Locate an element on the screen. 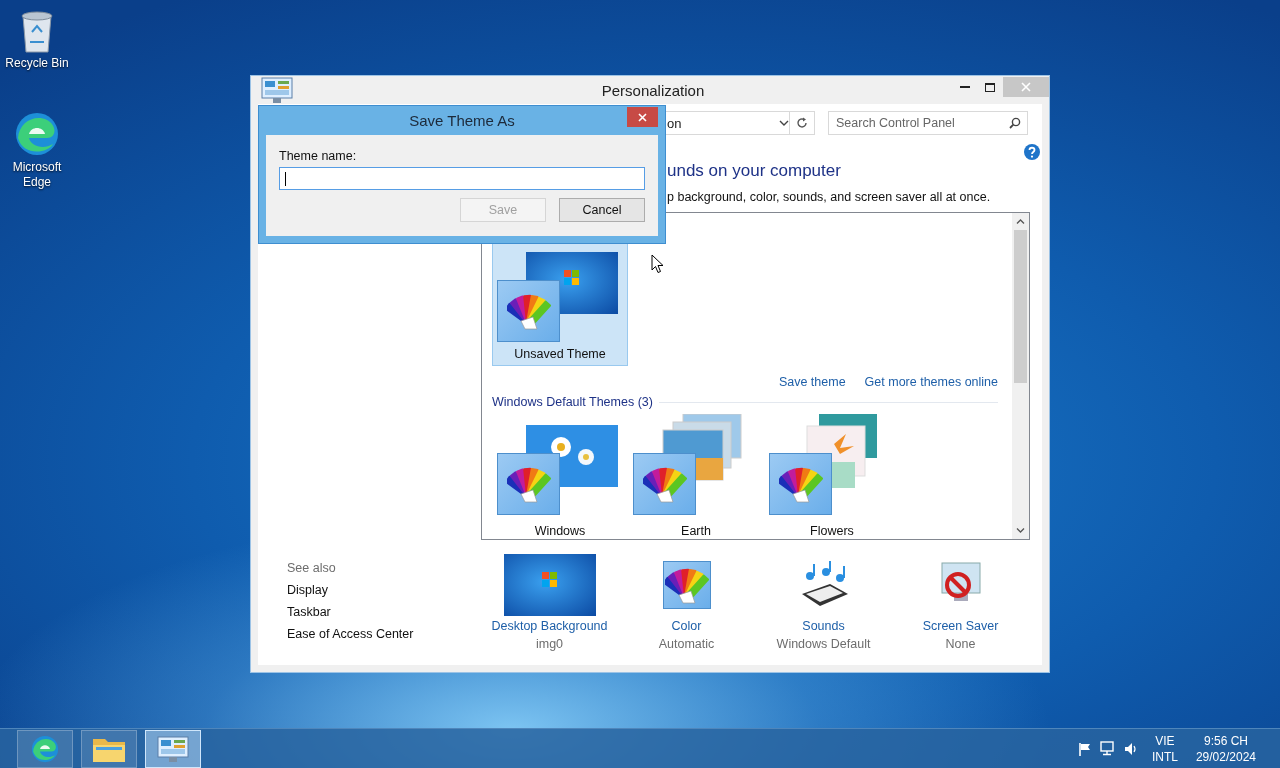 Image resolution: width=1280 pixels, height=768 pixels. setting-value: None is located at coordinates (960, 644).